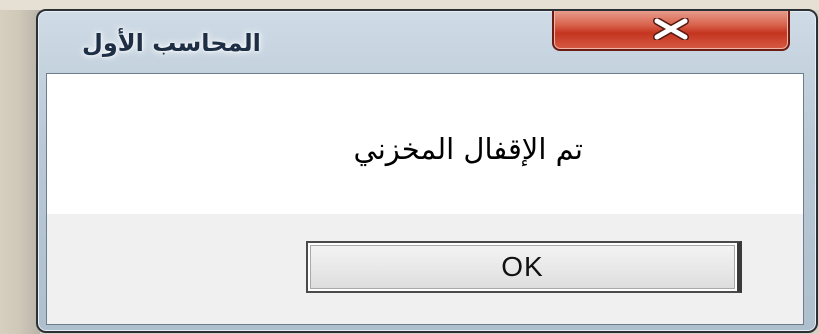  What do you see at coordinates (524, 267) in the screenshot?
I see `ok-button: OK` at bounding box center [524, 267].